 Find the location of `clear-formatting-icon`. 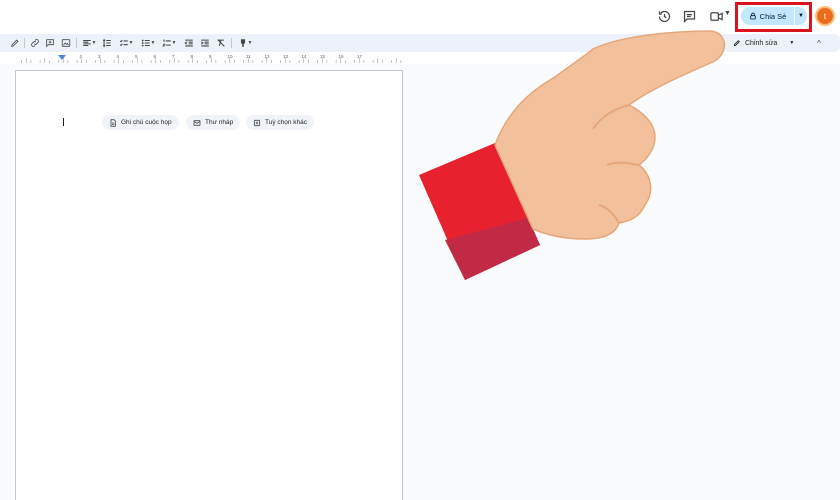

clear-formatting-icon is located at coordinates (221, 43).